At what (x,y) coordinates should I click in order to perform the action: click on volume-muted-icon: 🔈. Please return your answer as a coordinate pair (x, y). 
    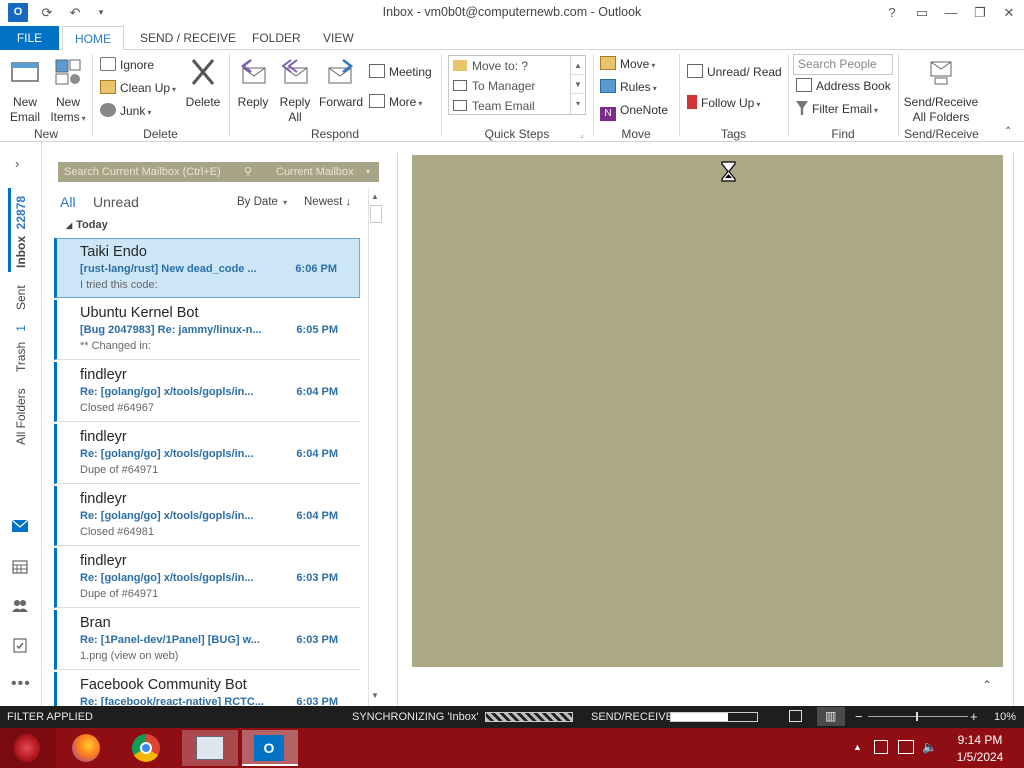
    Looking at the image, I should click on (929, 747).